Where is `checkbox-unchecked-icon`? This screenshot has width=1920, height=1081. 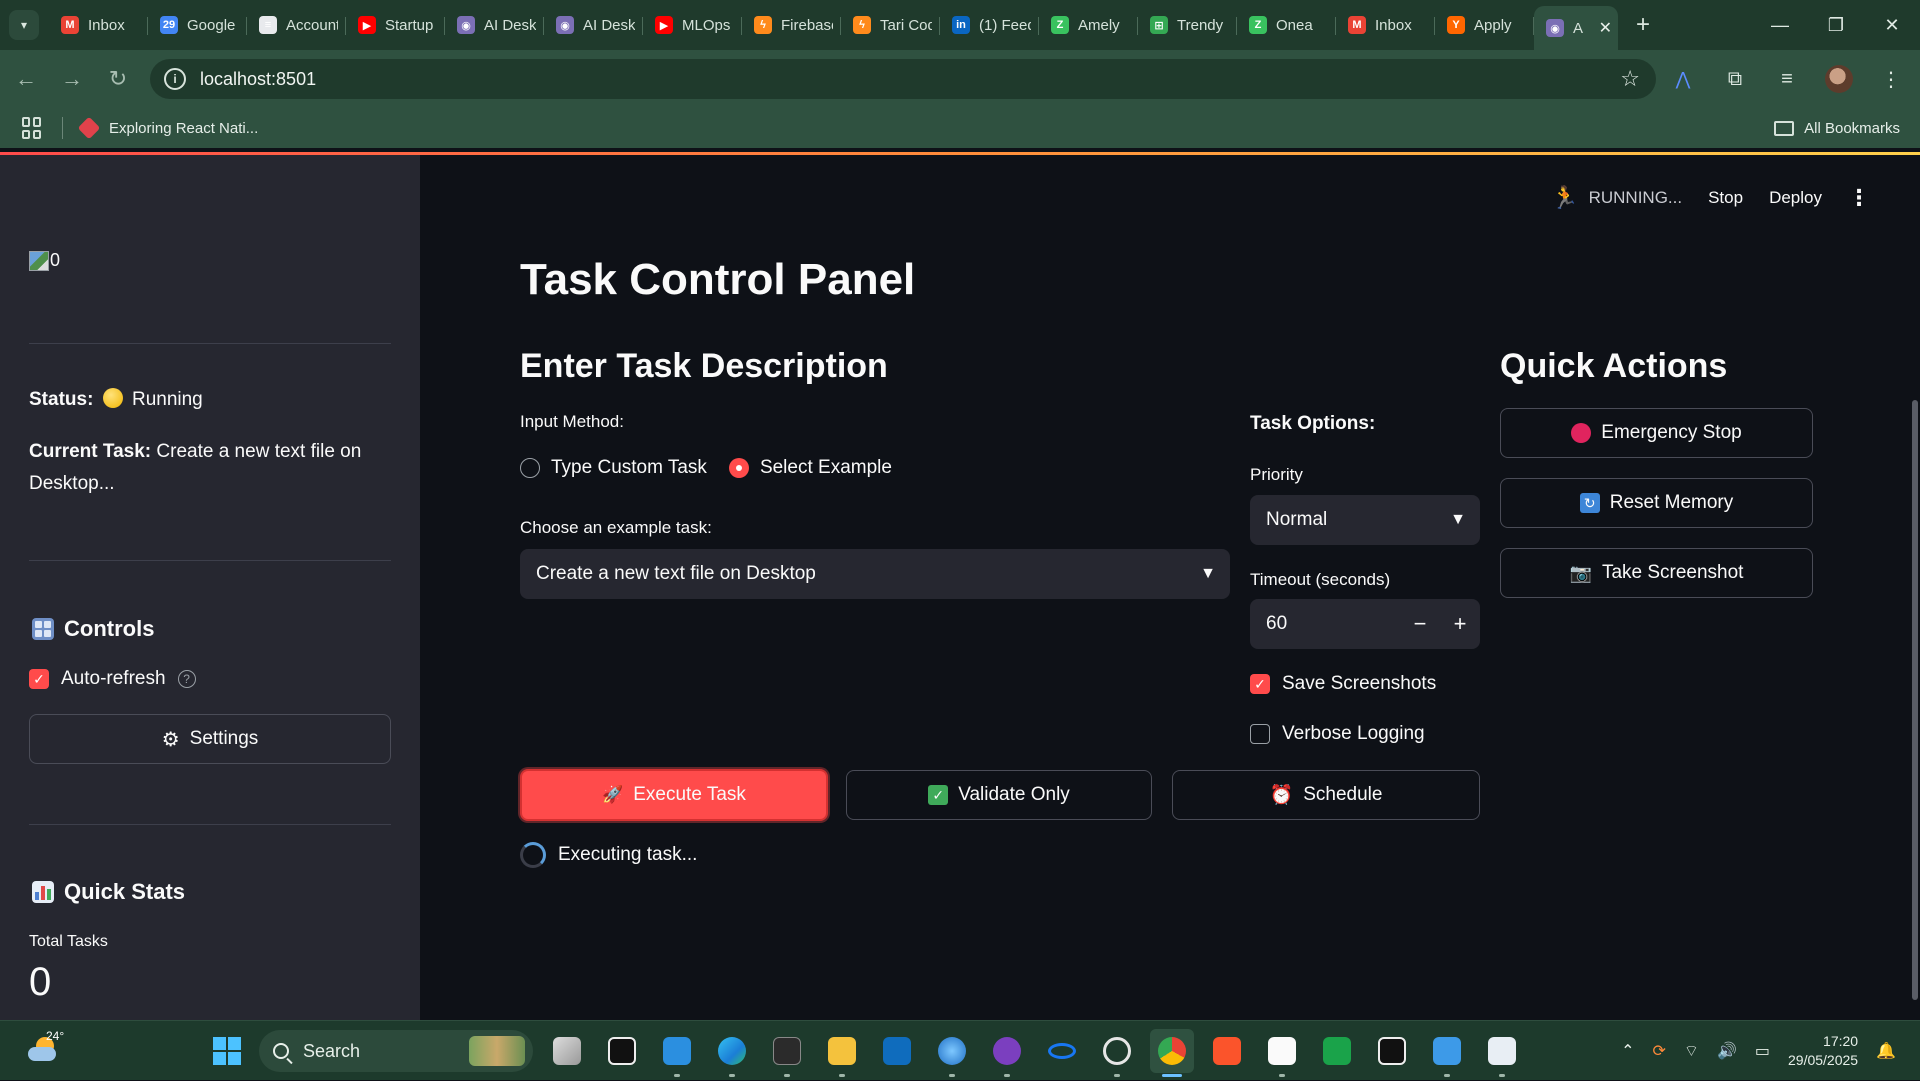
checkbox-unchecked-icon is located at coordinates (1260, 734).